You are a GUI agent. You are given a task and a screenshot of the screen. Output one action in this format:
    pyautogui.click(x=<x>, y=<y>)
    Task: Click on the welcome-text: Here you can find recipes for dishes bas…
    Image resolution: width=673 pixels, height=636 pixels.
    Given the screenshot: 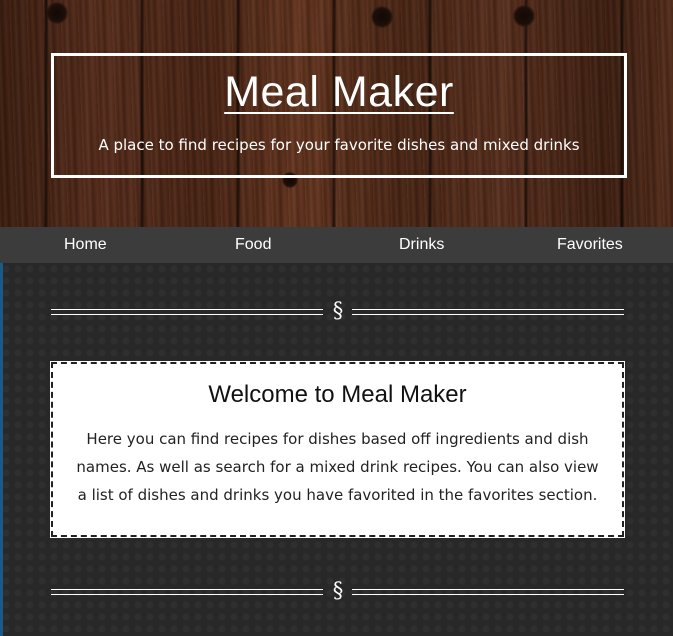 What is the action you would take?
    pyautogui.click(x=337, y=467)
    